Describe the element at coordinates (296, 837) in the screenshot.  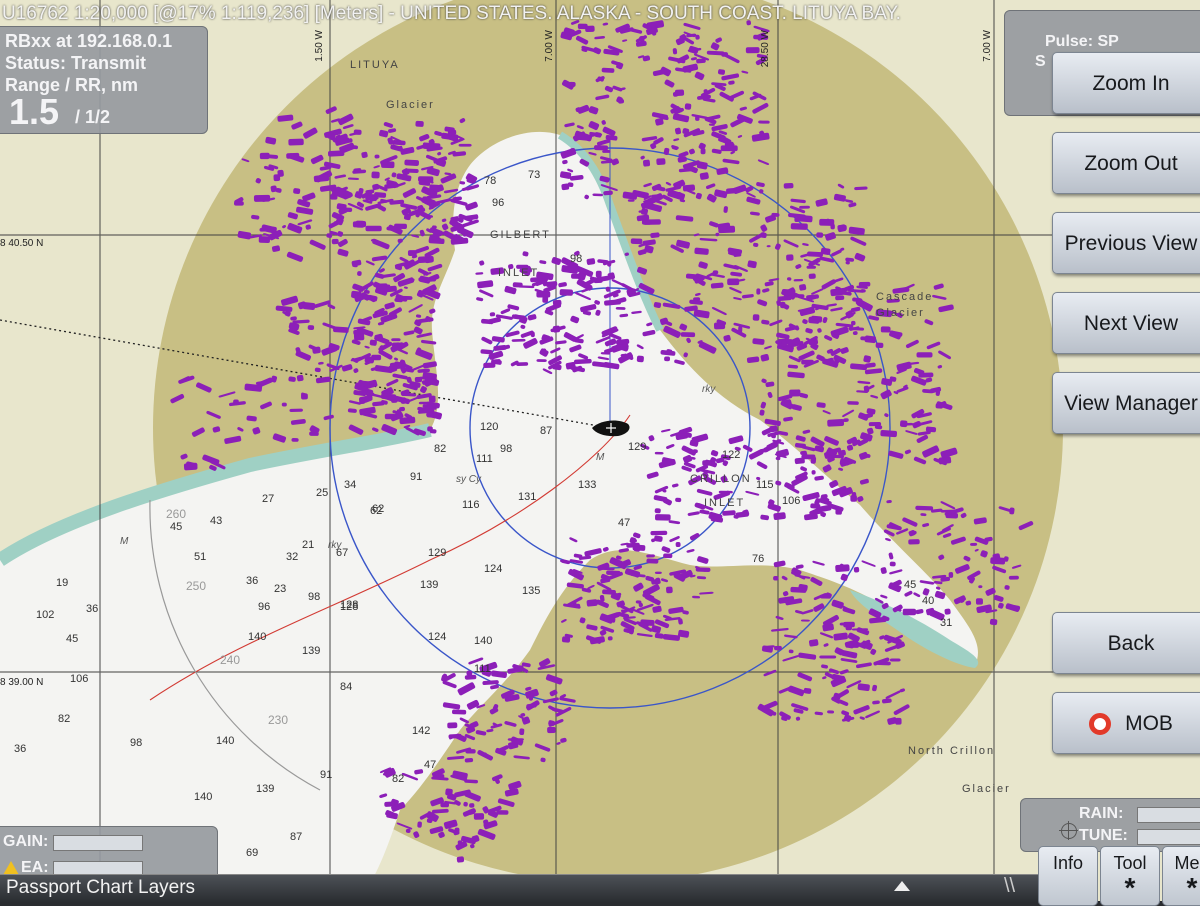
I see `sounding-label: 87` at that location.